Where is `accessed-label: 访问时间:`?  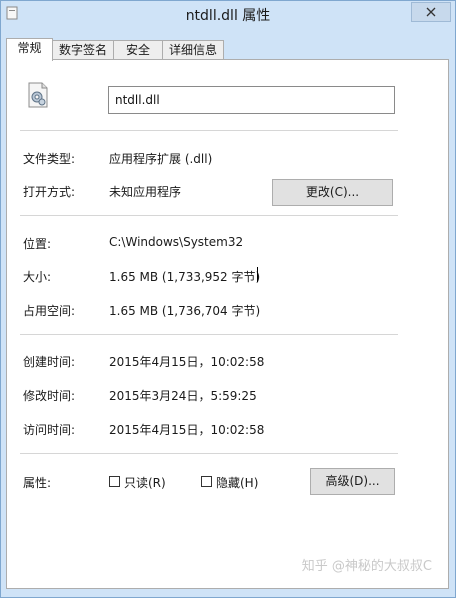 accessed-label: 访问时间: is located at coordinates (49, 430).